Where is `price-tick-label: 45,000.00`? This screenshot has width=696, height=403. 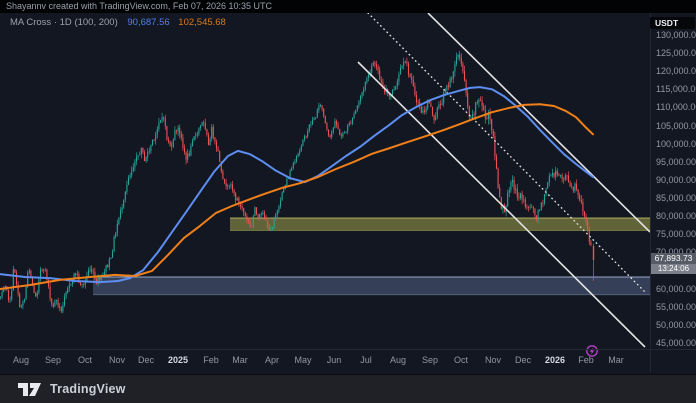
price-tick-label: 45,000.00 is located at coordinates (676, 343).